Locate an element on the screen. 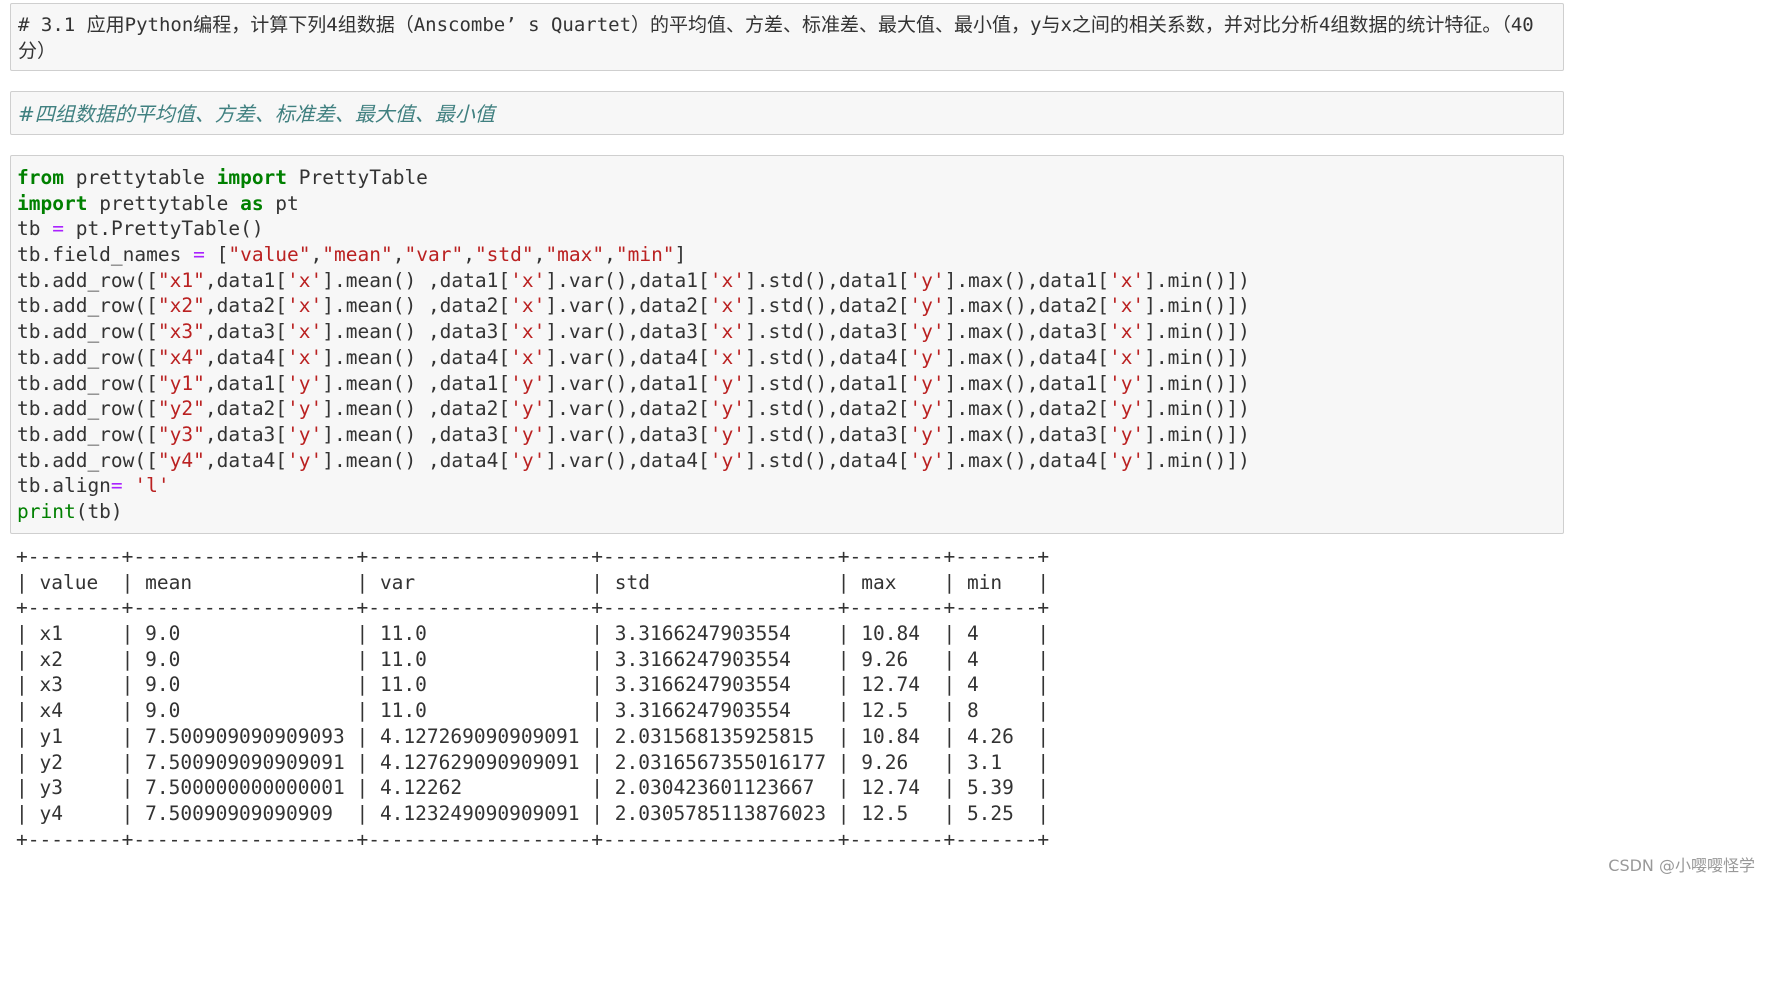 The height and width of the screenshot is (994, 1767). comment-heading: #四组数据的平均值、方差、标准差、最大值、最小值 is located at coordinates (256, 114).